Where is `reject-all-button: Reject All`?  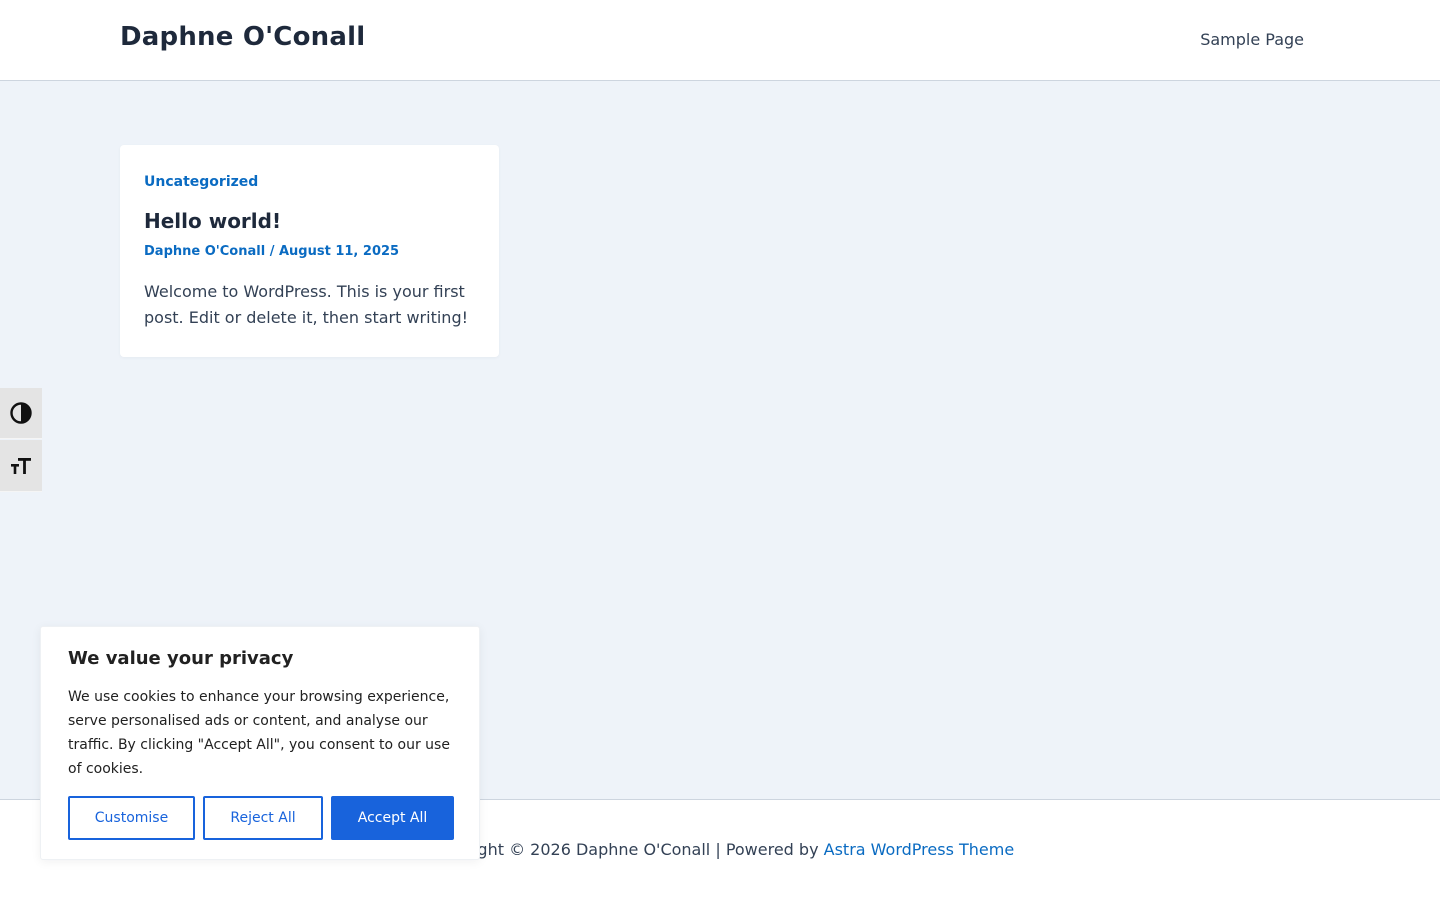
reject-all-button: Reject All is located at coordinates (263, 818).